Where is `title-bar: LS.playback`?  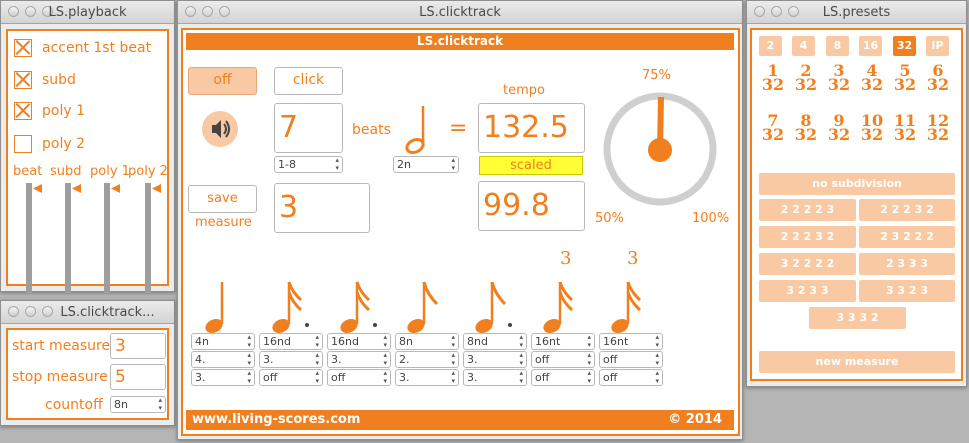
title-bar: LS.playback is located at coordinates (87, 12).